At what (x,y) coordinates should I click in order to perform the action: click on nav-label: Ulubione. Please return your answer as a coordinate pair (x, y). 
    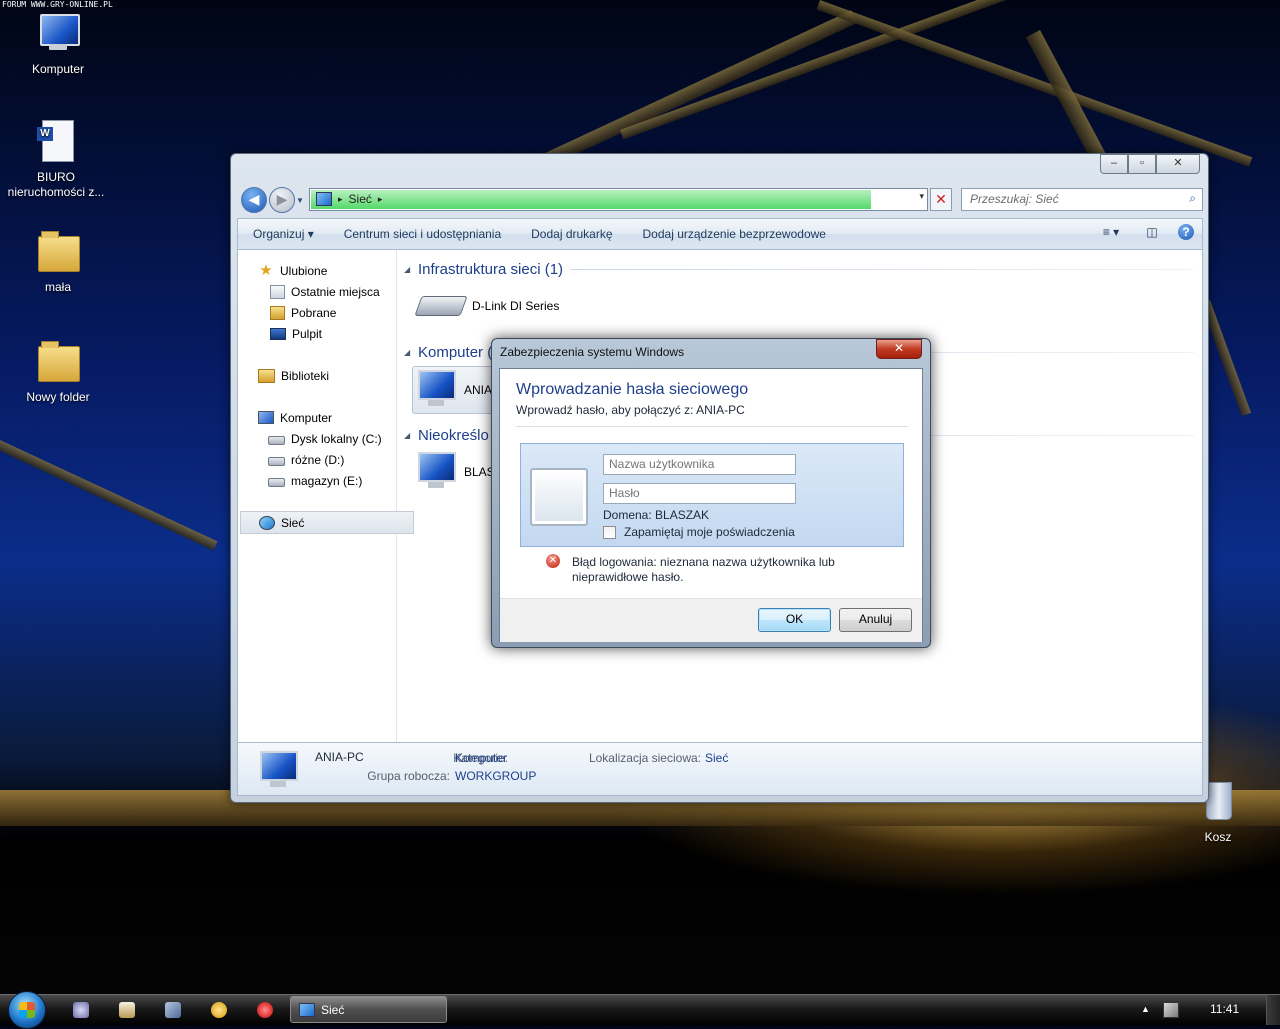
    Looking at the image, I should click on (304, 270).